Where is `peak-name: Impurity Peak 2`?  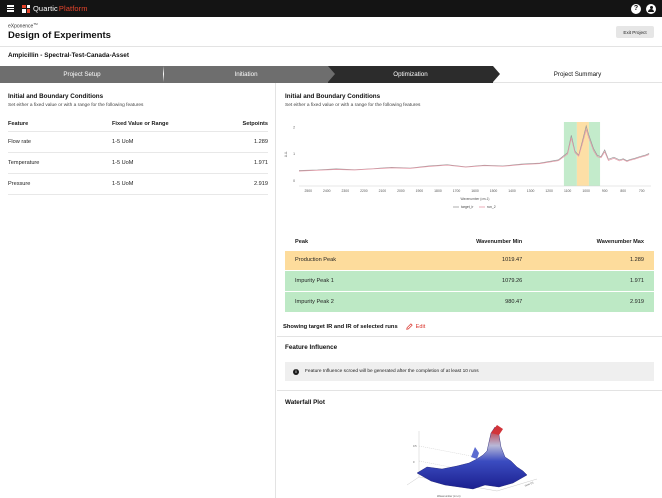 peak-name: Impurity Peak 2 is located at coordinates (348, 301).